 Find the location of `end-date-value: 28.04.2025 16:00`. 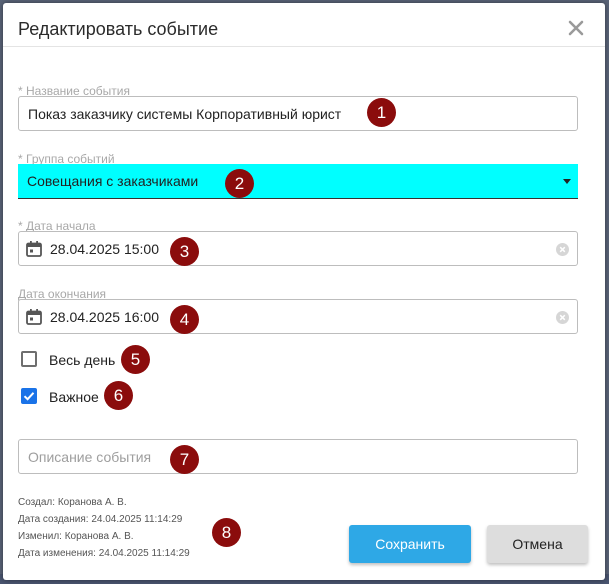

end-date-value: 28.04.2025 16:00 is located at coordinates (104, 317).